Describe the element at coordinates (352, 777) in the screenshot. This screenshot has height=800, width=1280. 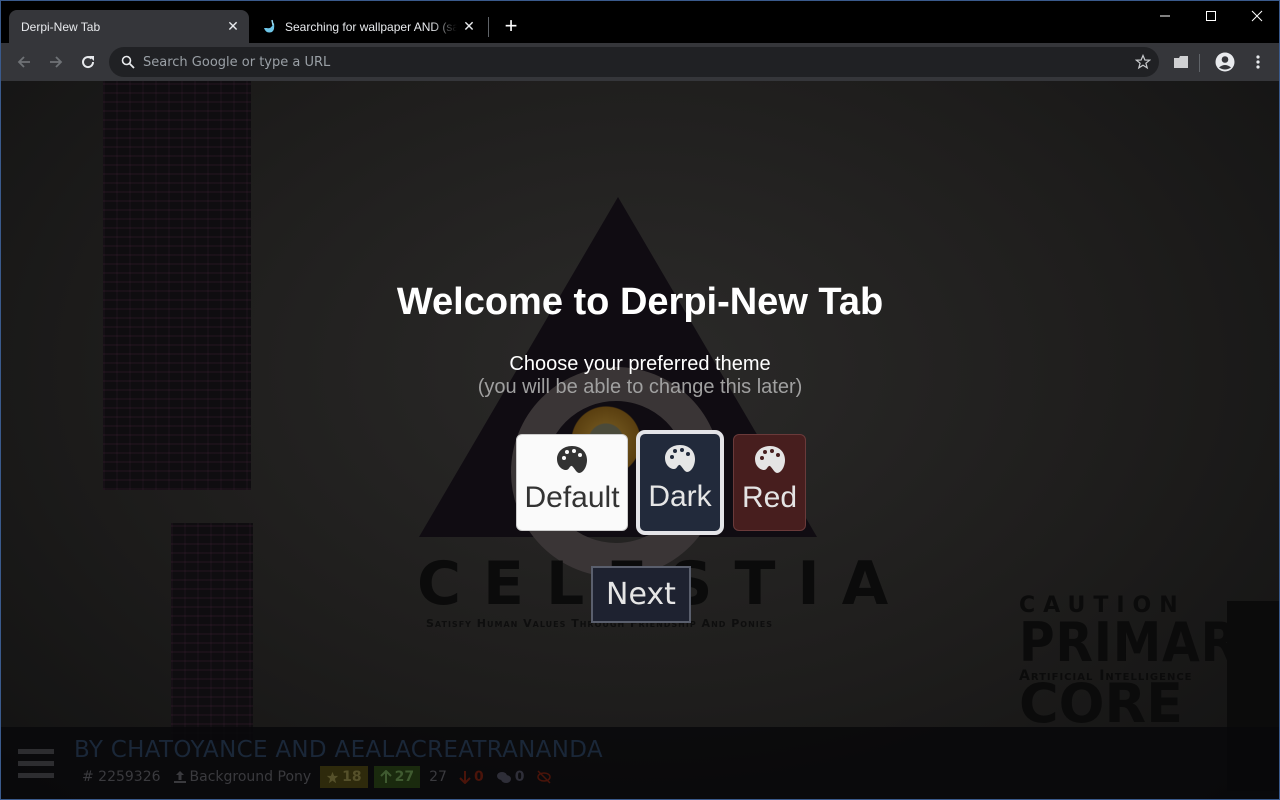
I see `fave-value: 18` at that location.